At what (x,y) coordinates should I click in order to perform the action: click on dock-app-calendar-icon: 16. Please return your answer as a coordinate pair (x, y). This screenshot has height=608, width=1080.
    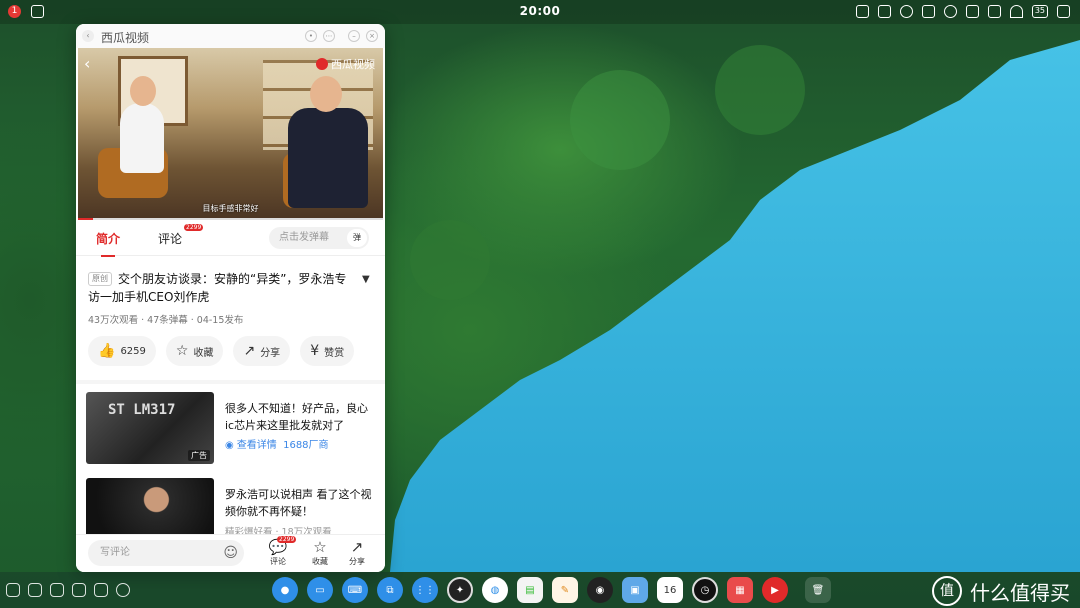
    Looking at the image, I should click on (670, 590).